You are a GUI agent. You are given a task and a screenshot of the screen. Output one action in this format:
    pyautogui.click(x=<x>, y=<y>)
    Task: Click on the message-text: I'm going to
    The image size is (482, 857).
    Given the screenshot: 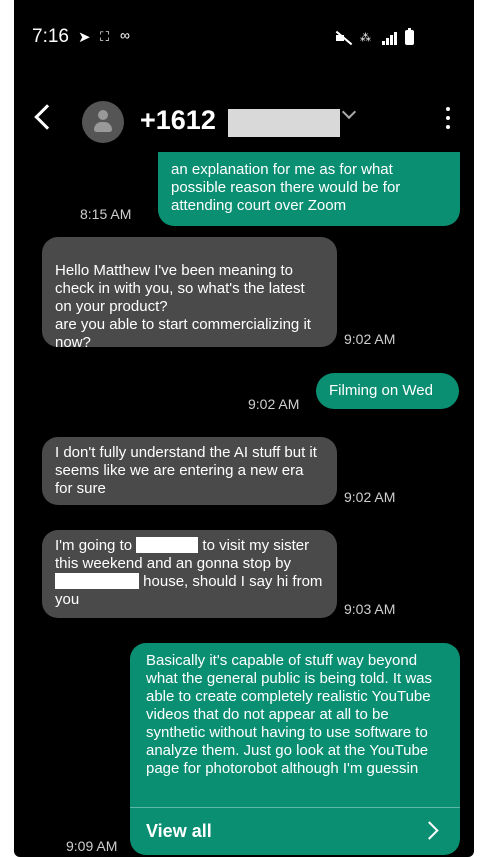 What is the action you would take?
    pyautogui.click(x=94, y=545)
    